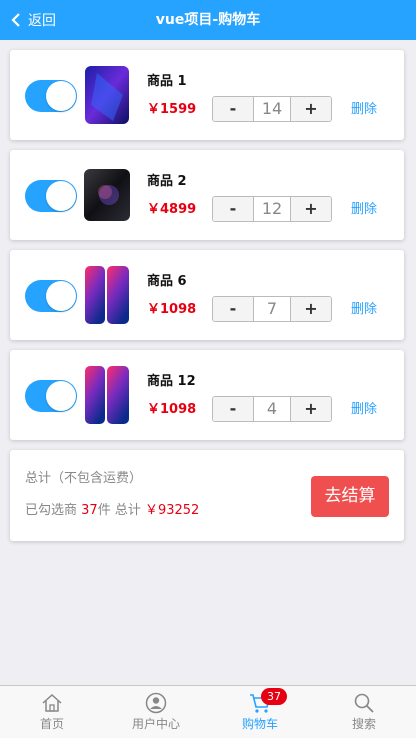 This screenshot has height=738, width=416. What do you see at coordinates (167, 181) in the screenshot?
I see `product-name: 商品 2` at bounding box center [167, 181].